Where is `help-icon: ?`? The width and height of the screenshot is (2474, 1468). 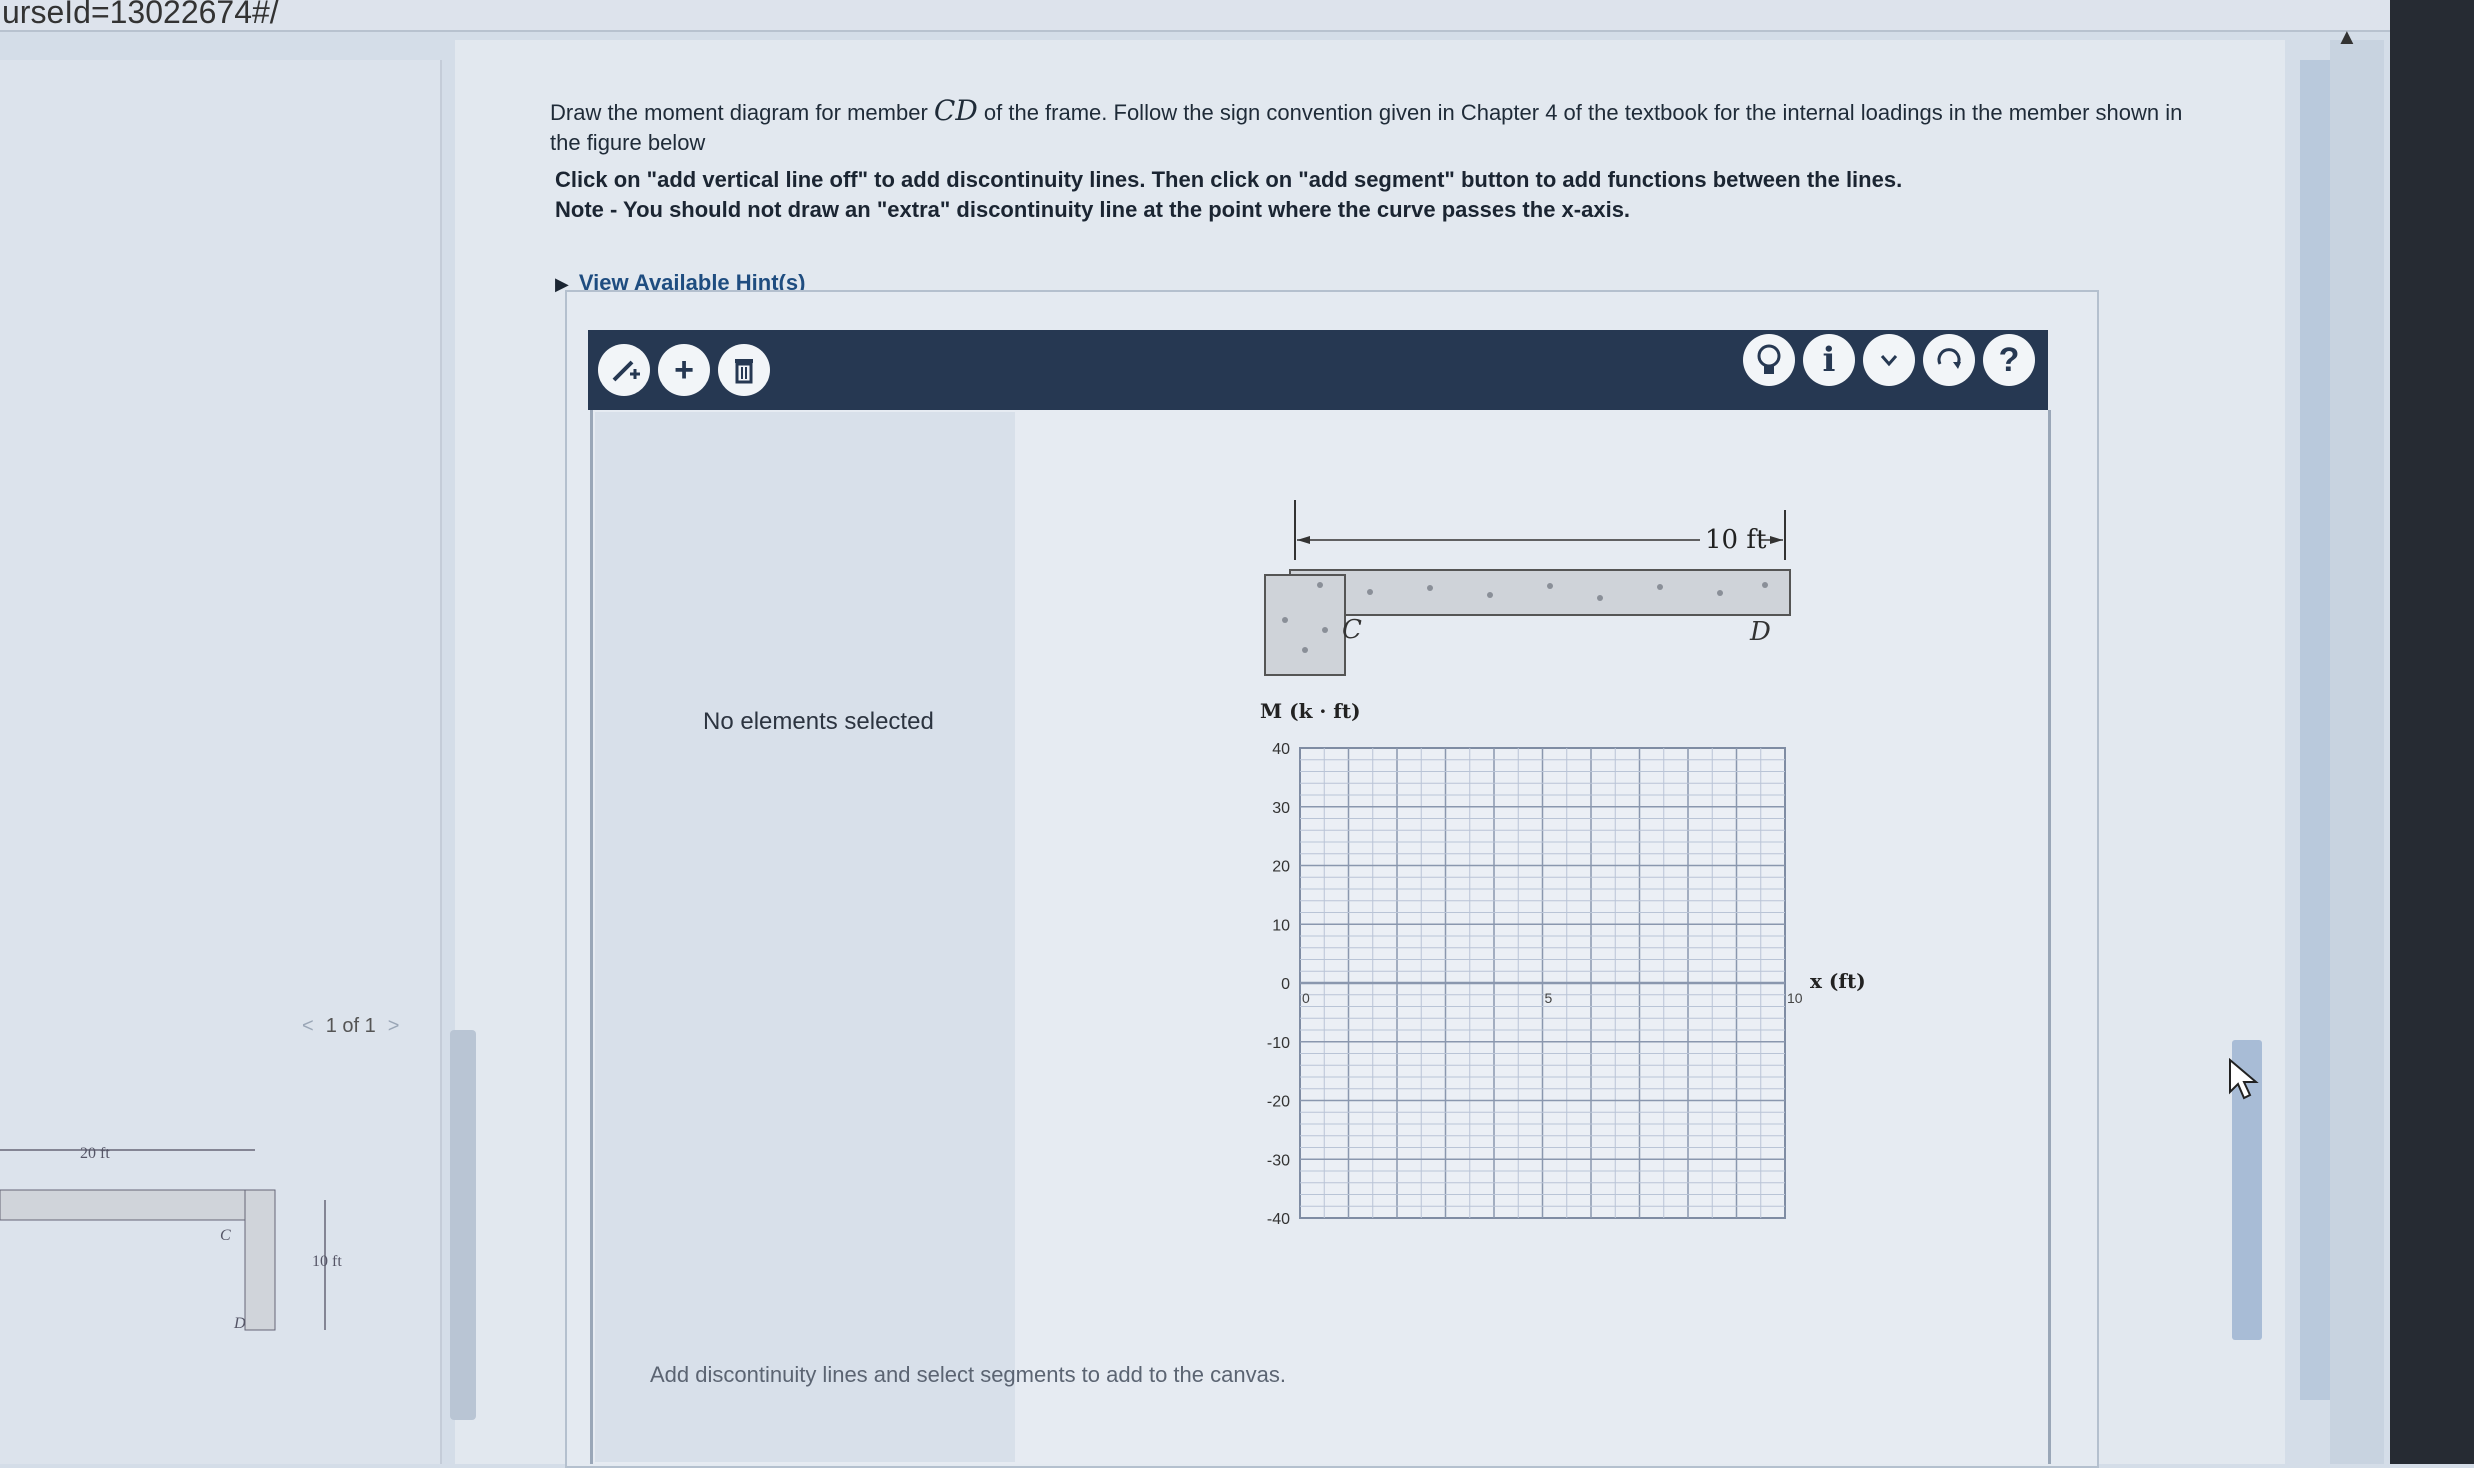
help-icon: ? is located at coordinates (2009, 360).